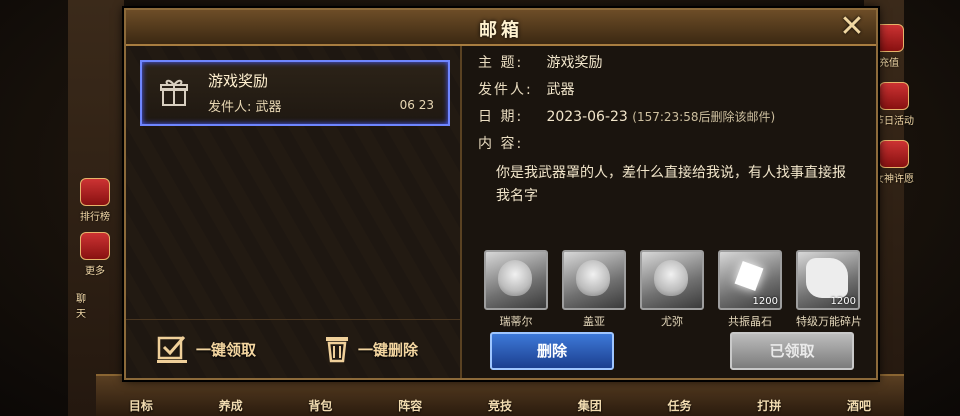  I want to click on delete-all-label: 一键删除, so click(388, 349).